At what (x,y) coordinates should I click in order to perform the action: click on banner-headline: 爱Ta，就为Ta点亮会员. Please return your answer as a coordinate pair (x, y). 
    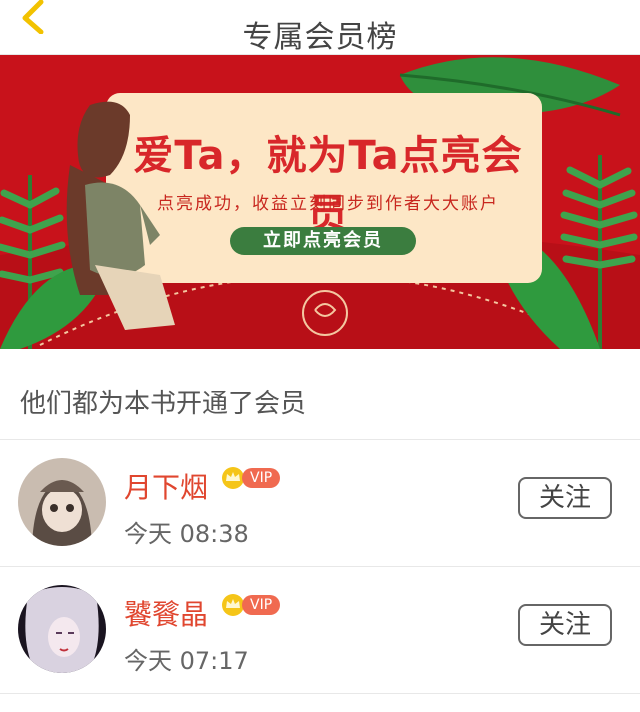
    Looking at the image, I should click on (328, 185).